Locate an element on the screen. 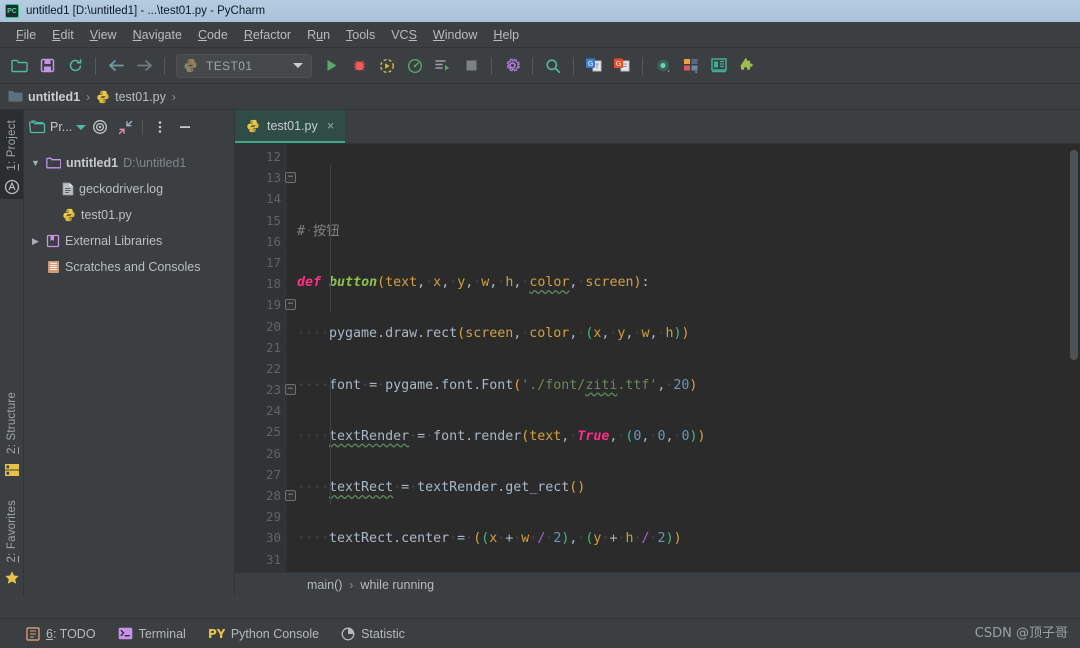 Image resolution: width=1080 pixels, height=648 pixels. structure-icon is located at coordinates (12, 470).